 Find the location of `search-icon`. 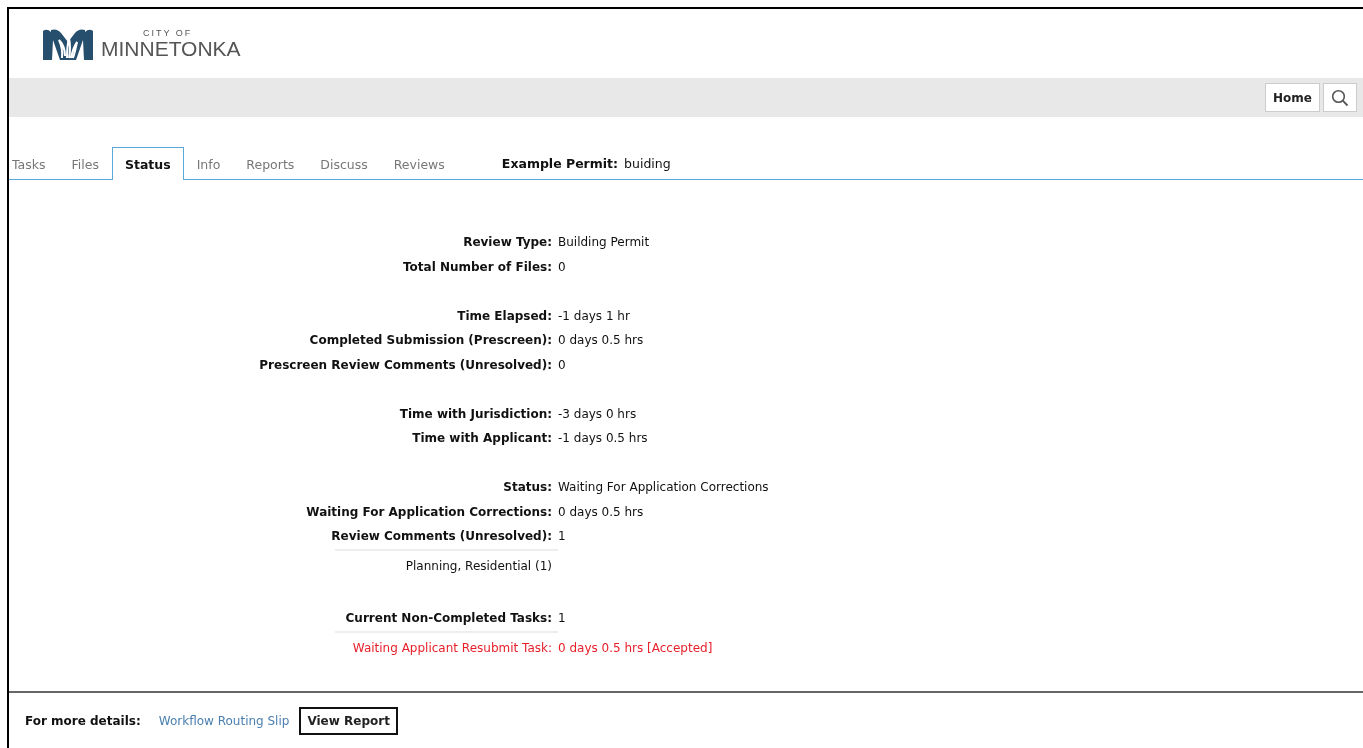

search-icon is located at coordinates (1340, 97).